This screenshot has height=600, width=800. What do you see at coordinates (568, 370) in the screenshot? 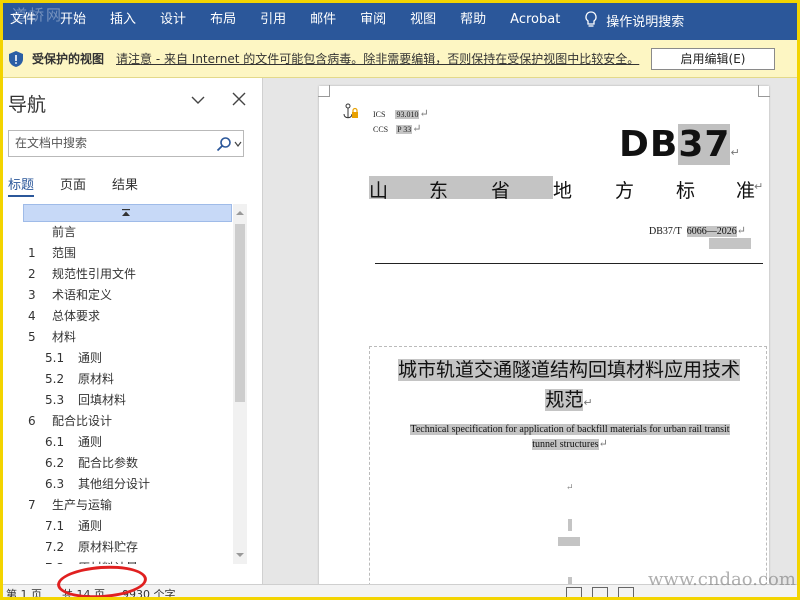
I see `title-line-1: 城市轨道交通隧道结构回填材料应用技术` at bounding box center [568, 370].